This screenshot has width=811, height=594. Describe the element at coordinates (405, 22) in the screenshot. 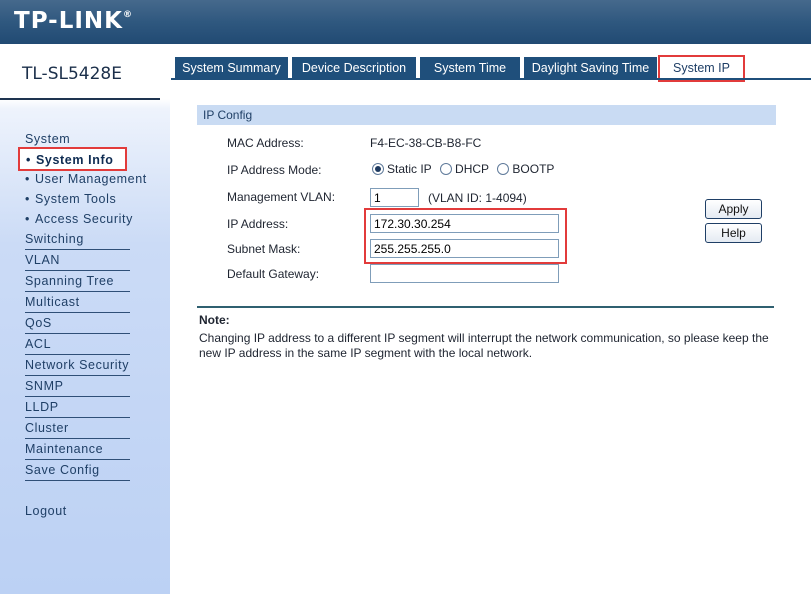

I see `top-header: TP-LINK®` at that location.